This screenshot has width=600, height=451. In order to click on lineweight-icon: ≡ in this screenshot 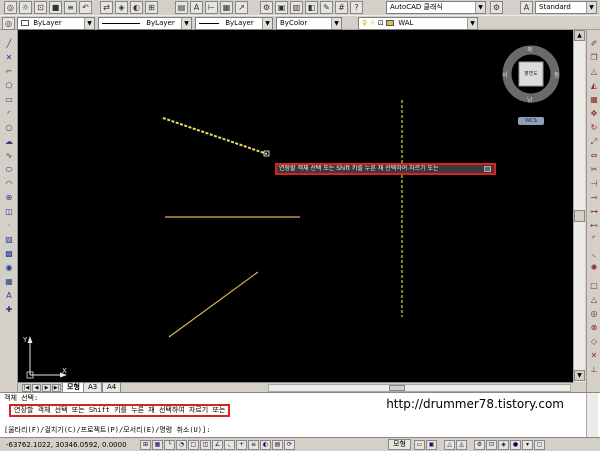, I will do `click(253, 445)`.